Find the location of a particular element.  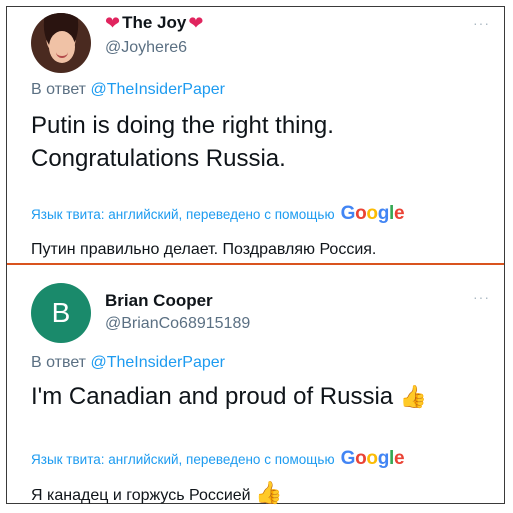

user-handle: @Joyhere6 is located at coordinates (146, 48).